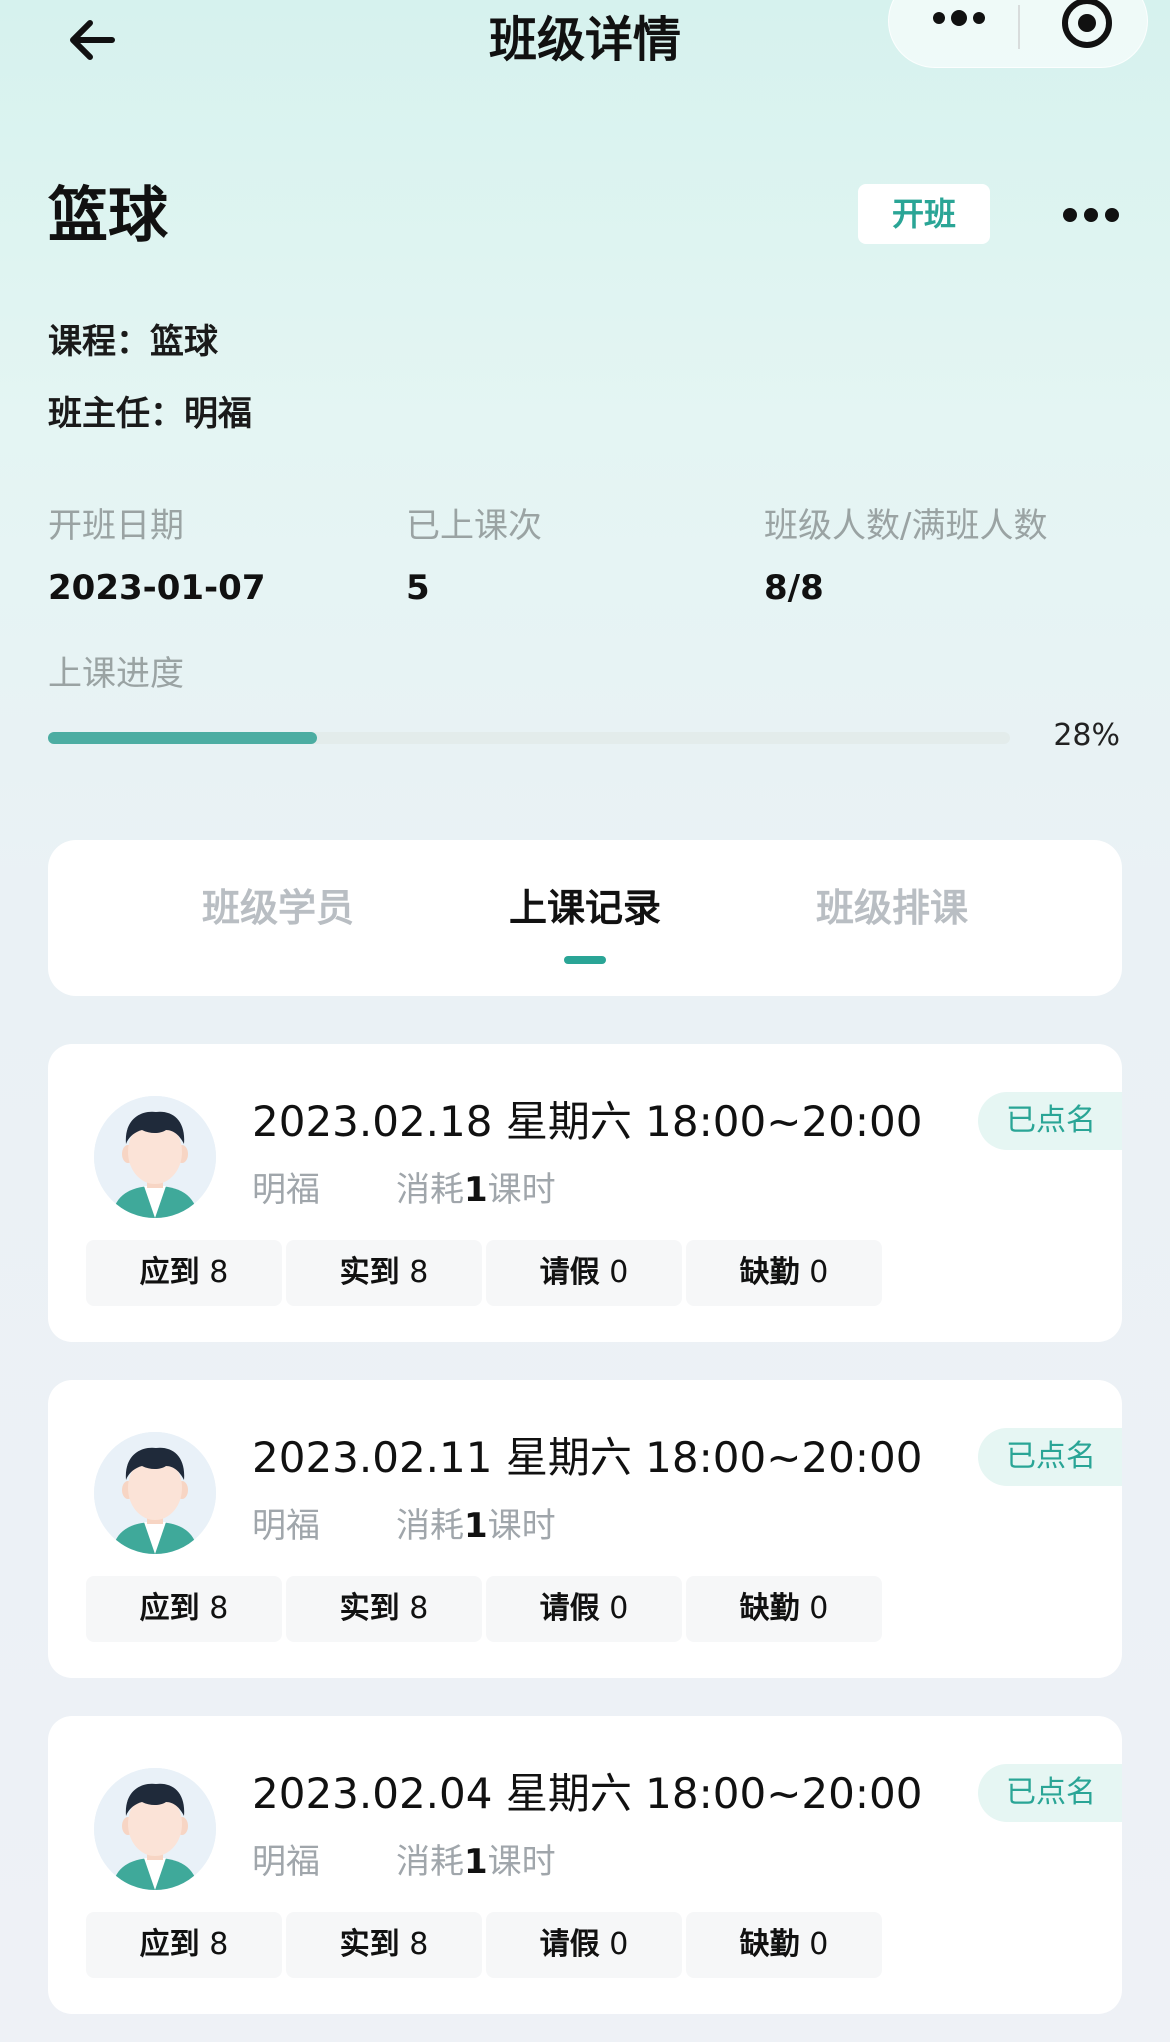  What do you see at coordinates (133, 342) in the screenshot?
I see `course-info: 课程：篮球` at bounding box center [133, 342].